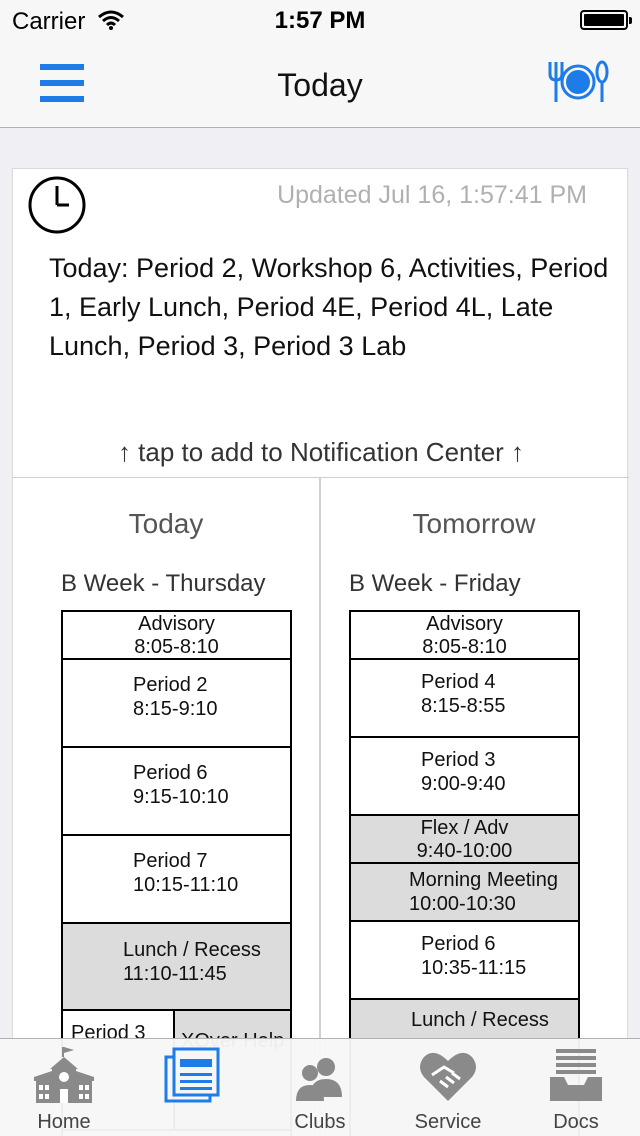  I want to click on tab-label: Home, so click(64, 1122).